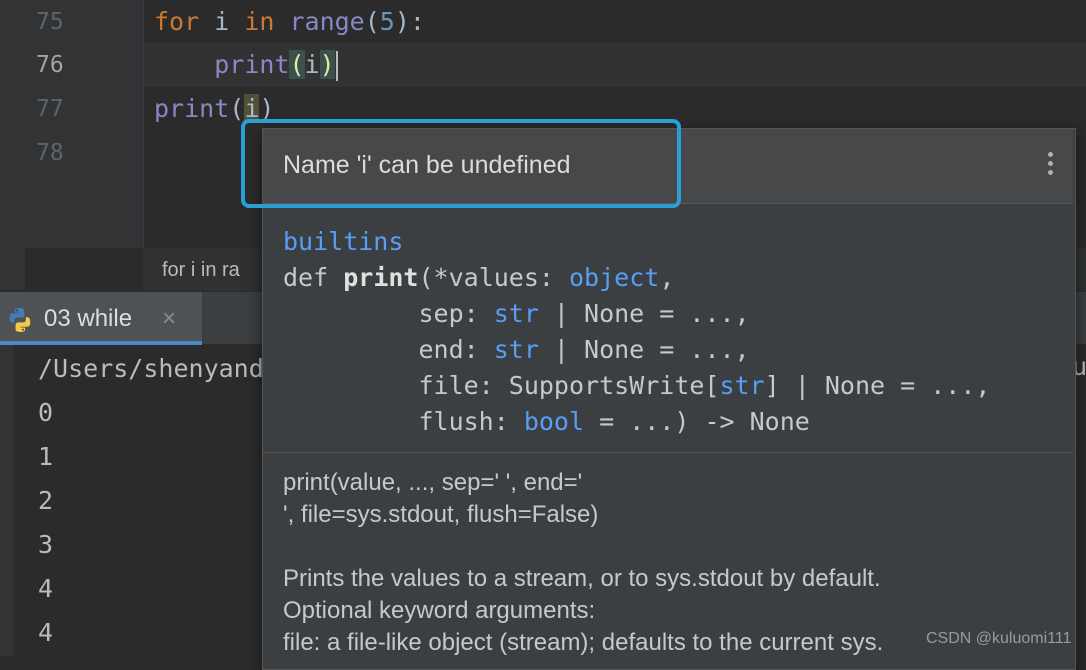 The width and height of the screenshot is (1086, 670). Describe the element at coordinates (46, 412) in the screenshot. I see `console-line: 0` at that location.